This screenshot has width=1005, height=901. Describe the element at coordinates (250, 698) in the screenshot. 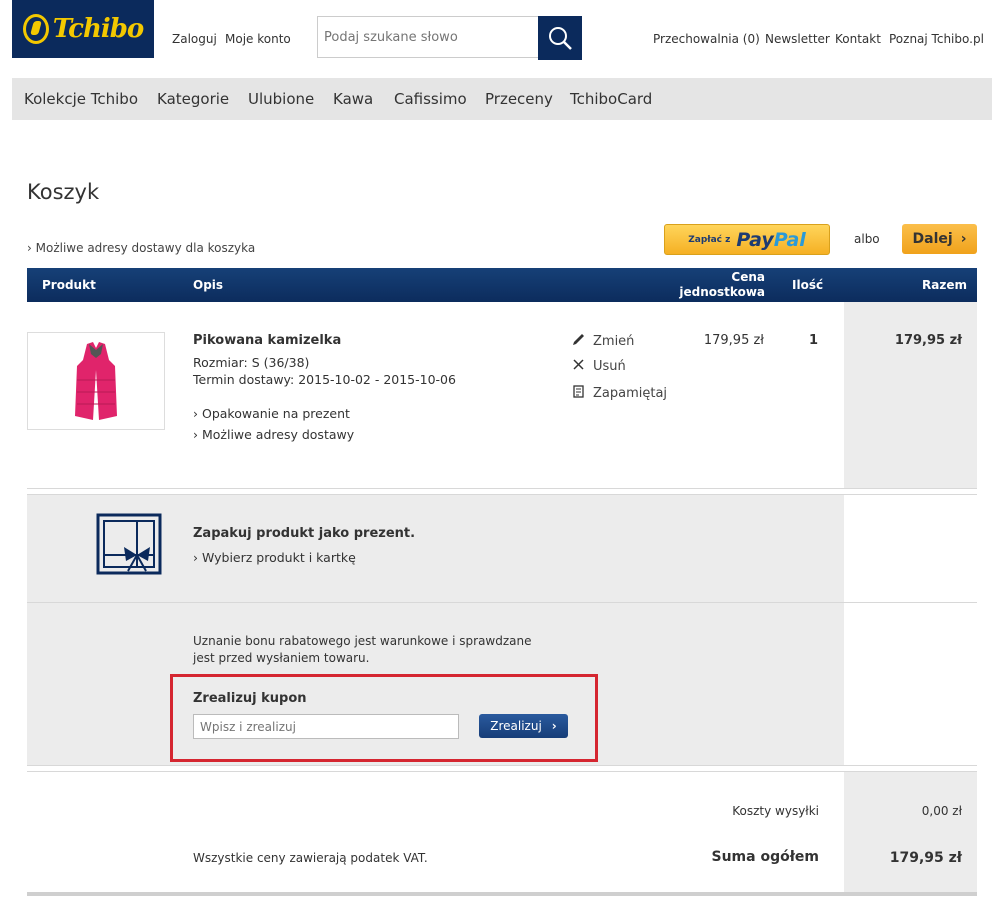

I see `coupon-title: Zrealizuj kupon` at that location.